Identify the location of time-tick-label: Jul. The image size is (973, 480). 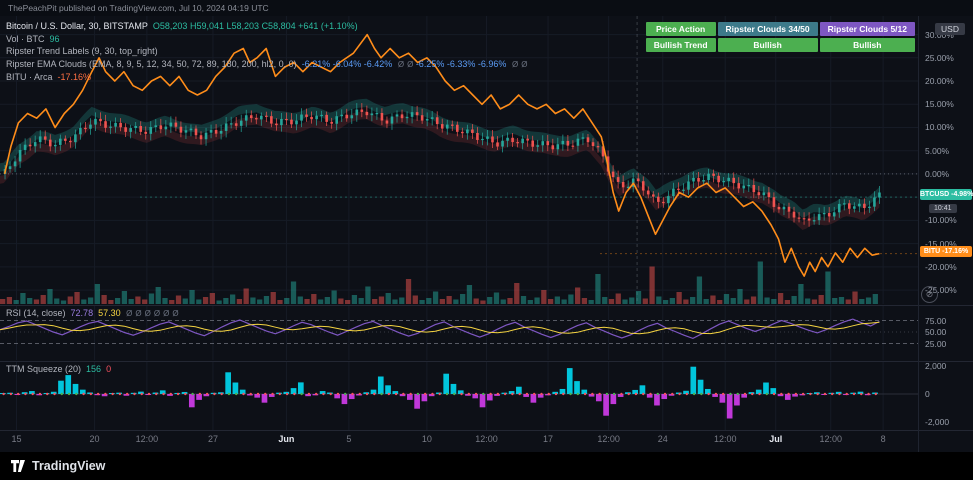
(776, 439).